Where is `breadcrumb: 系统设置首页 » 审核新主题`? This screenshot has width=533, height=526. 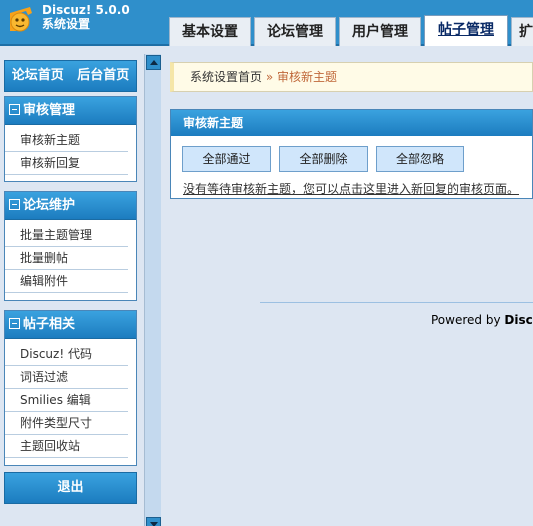 breadcrumb: 系统设置首页 » 审核新主题 is located at coordinates (351, 77).